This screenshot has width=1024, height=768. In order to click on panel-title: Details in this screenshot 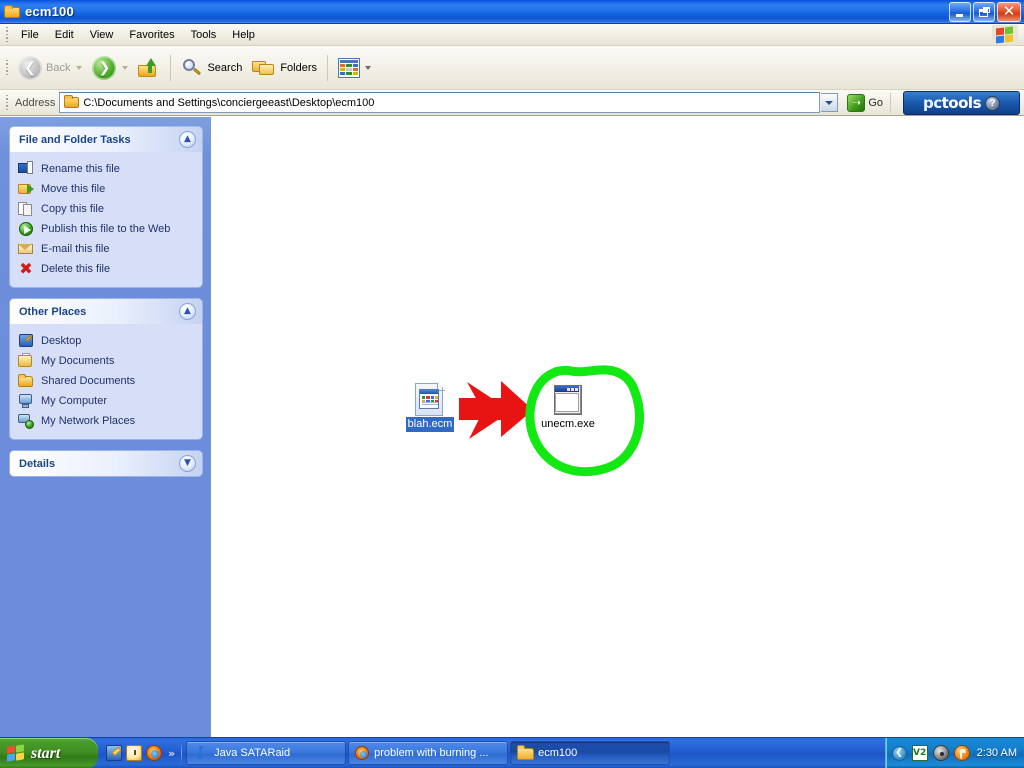, I will do `click(37, 463)`.